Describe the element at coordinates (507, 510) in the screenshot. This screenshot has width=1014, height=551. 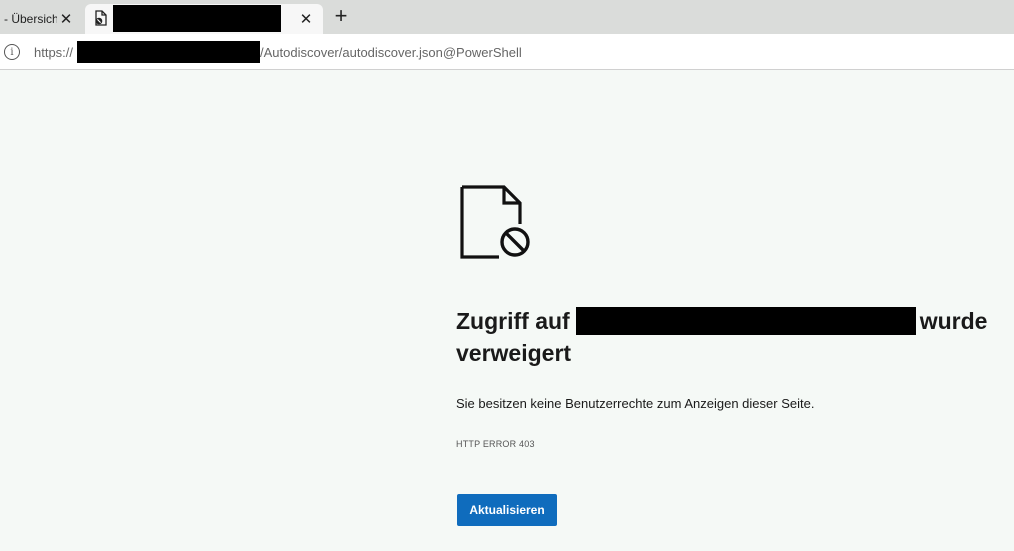
I see `reload-button: Aktualisieren` at that location.